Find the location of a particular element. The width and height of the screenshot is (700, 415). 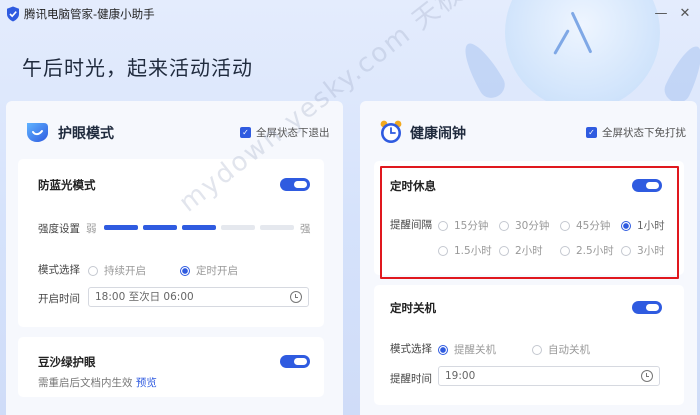

shutdown-mode-label: 模式选择 is located at coordinates (411, 349).